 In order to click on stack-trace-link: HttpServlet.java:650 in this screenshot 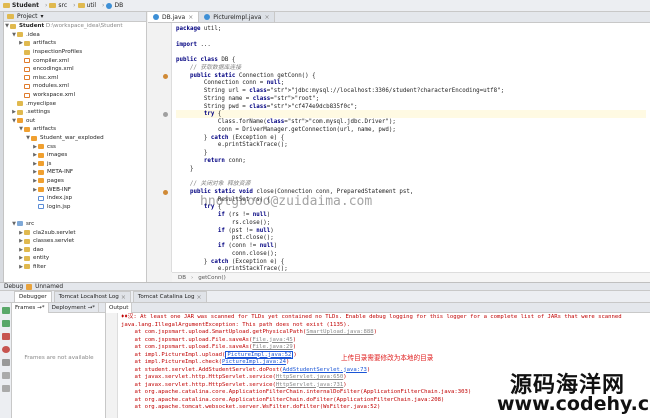, I will do `click(309, 377)`.